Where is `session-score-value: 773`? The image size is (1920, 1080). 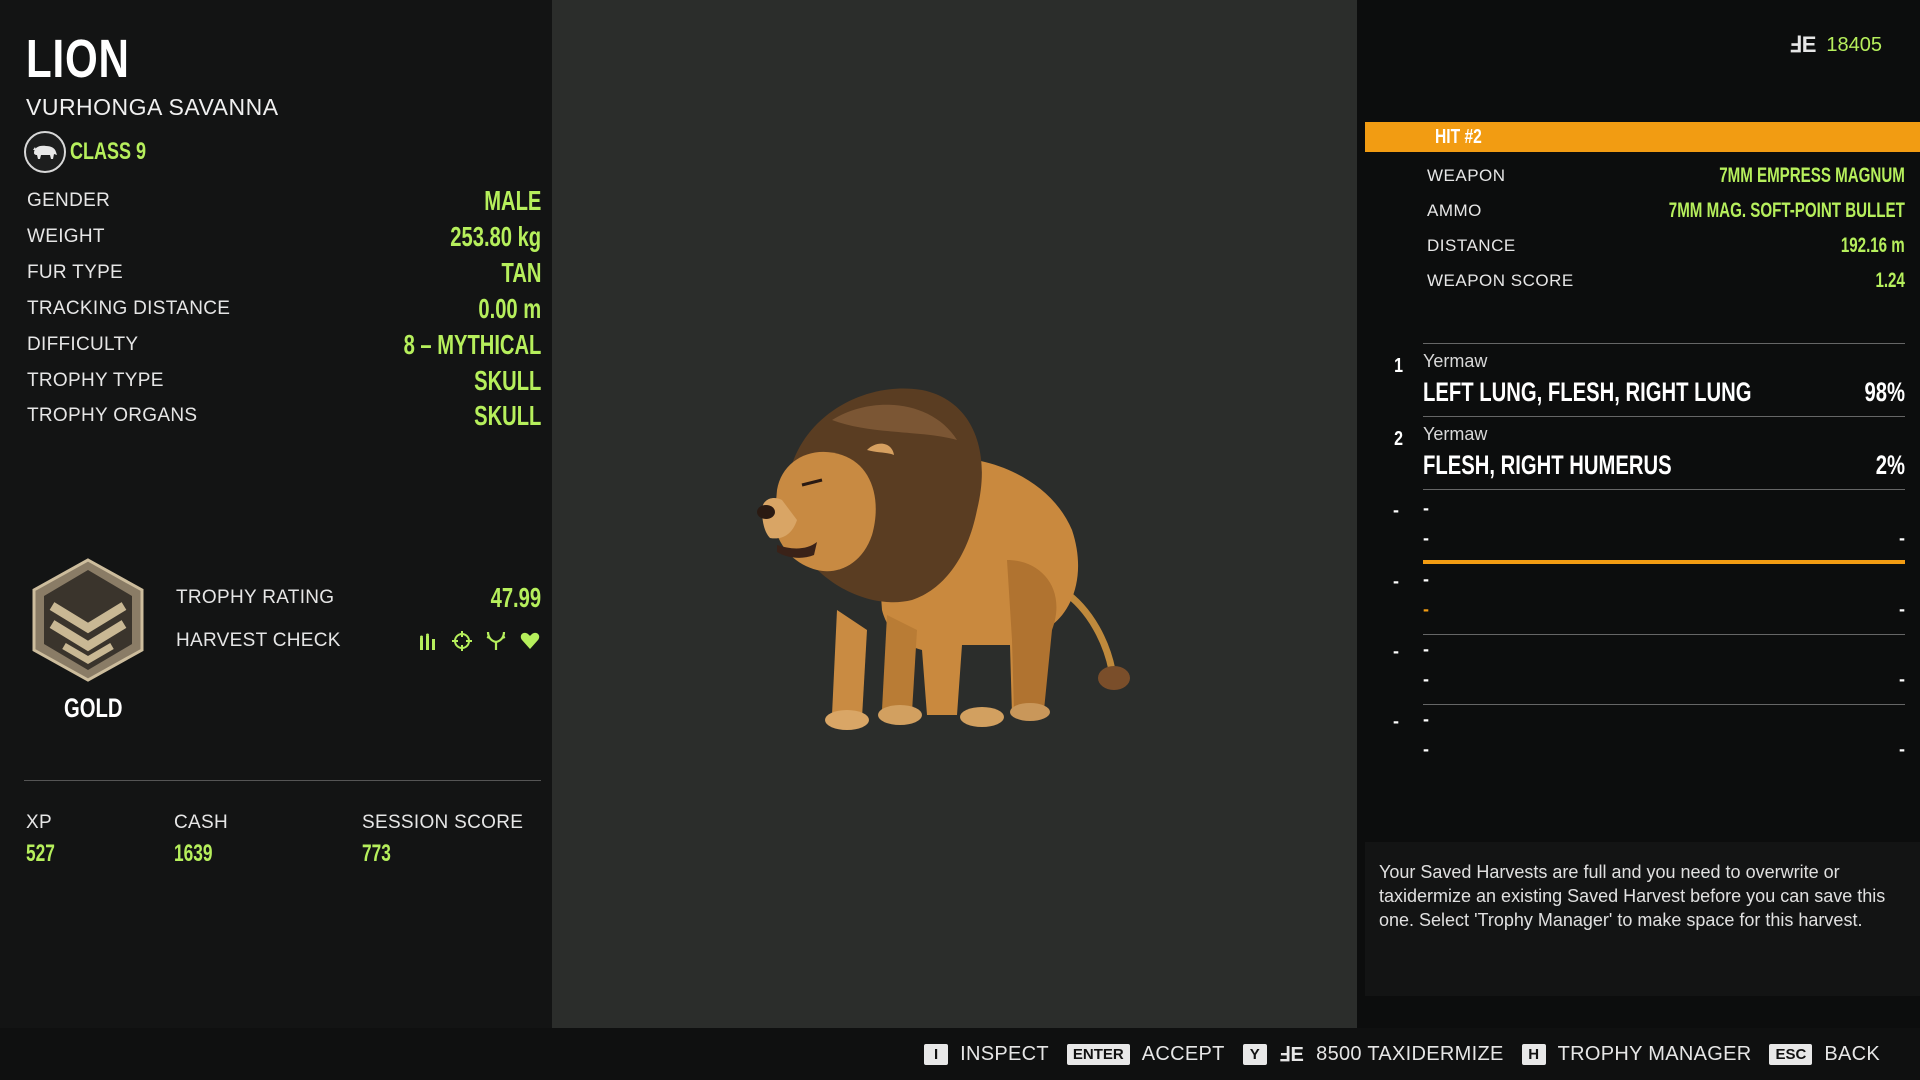 session-score-value: 773 is located at coordinates (376, 853).